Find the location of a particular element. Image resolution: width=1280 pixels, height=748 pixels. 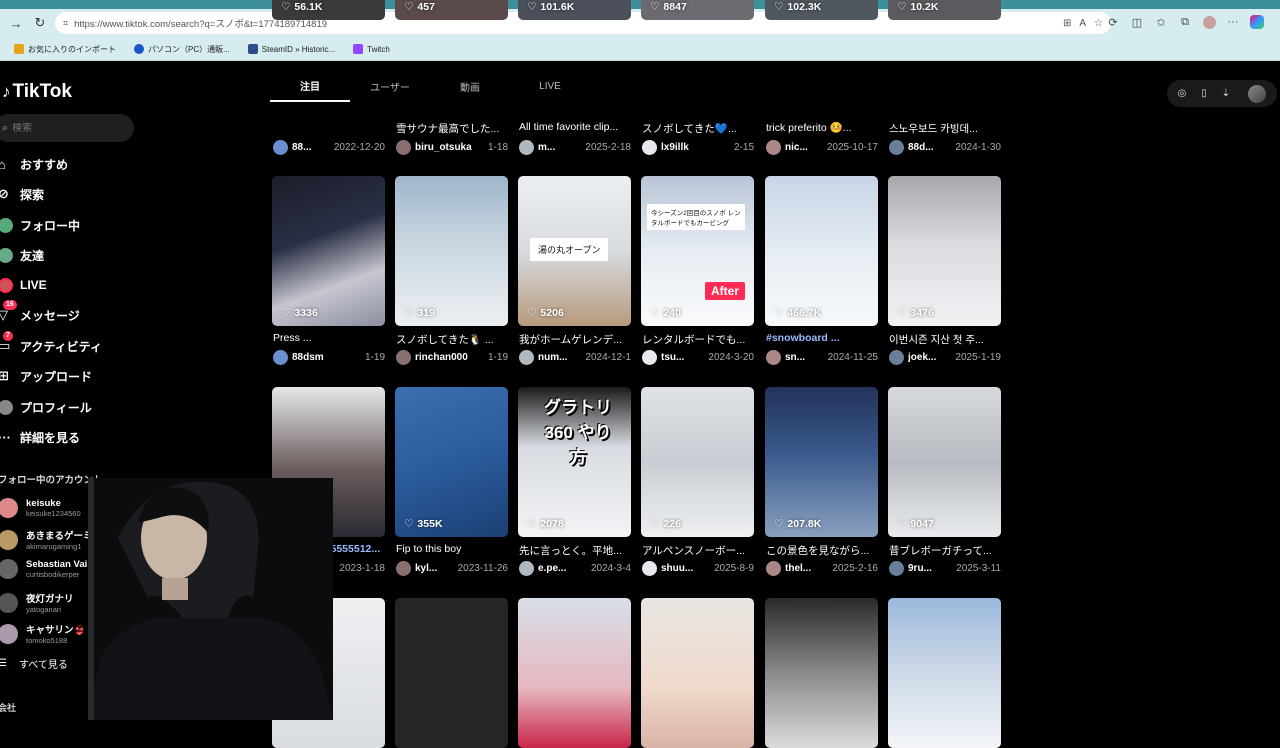

download-icon: ⇣ is located at coordinates (1226, 93).